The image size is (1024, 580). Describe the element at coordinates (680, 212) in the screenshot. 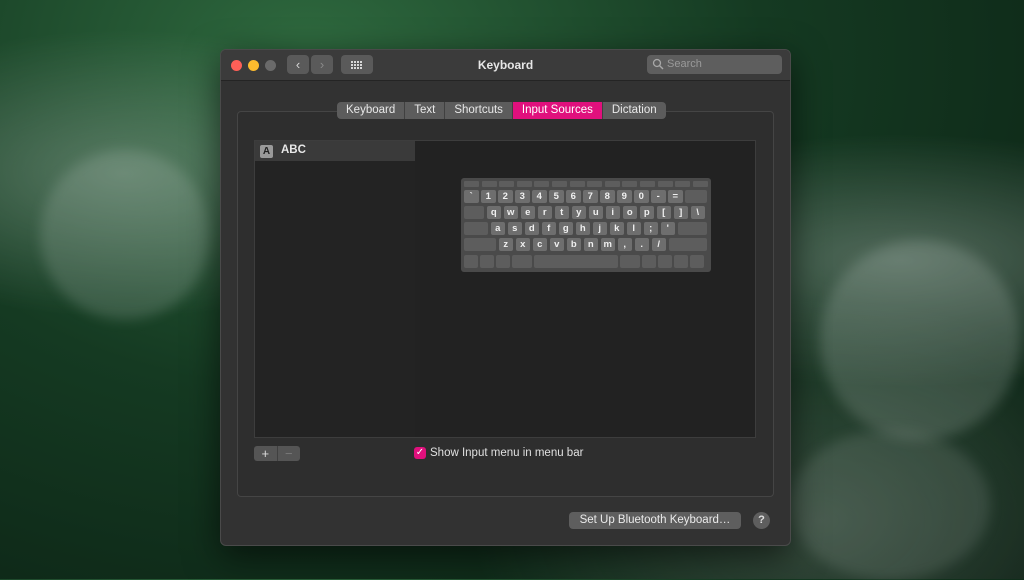

I see `keyboard-key: ]` at that location.